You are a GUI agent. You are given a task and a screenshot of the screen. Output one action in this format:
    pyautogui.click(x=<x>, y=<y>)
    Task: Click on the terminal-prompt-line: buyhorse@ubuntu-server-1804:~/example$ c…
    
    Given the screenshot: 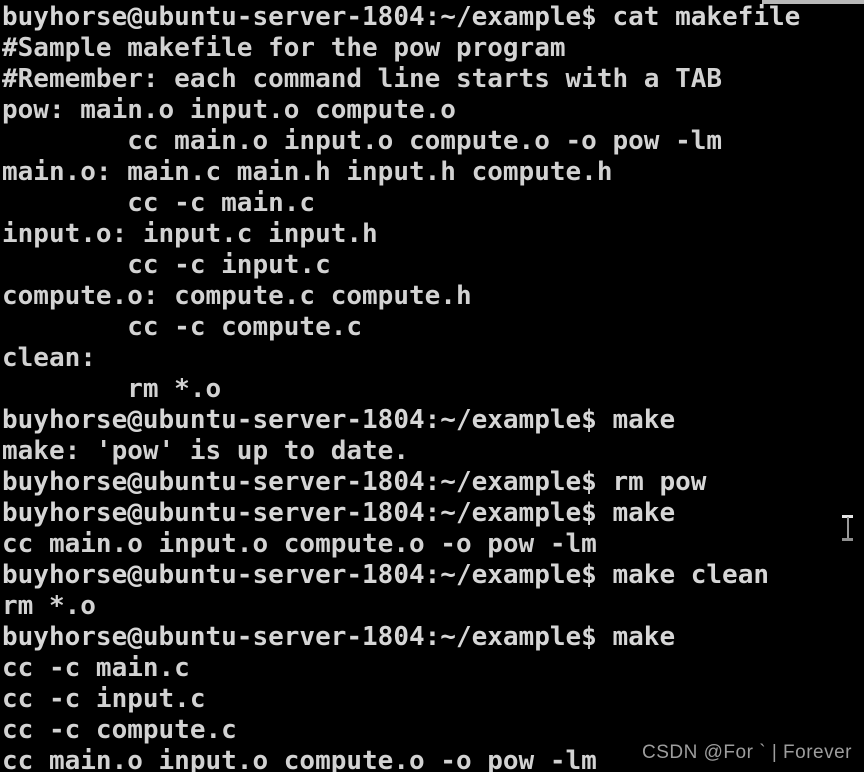 What is the action you would take?
    pyautogui.click(x=401, y=17)
    